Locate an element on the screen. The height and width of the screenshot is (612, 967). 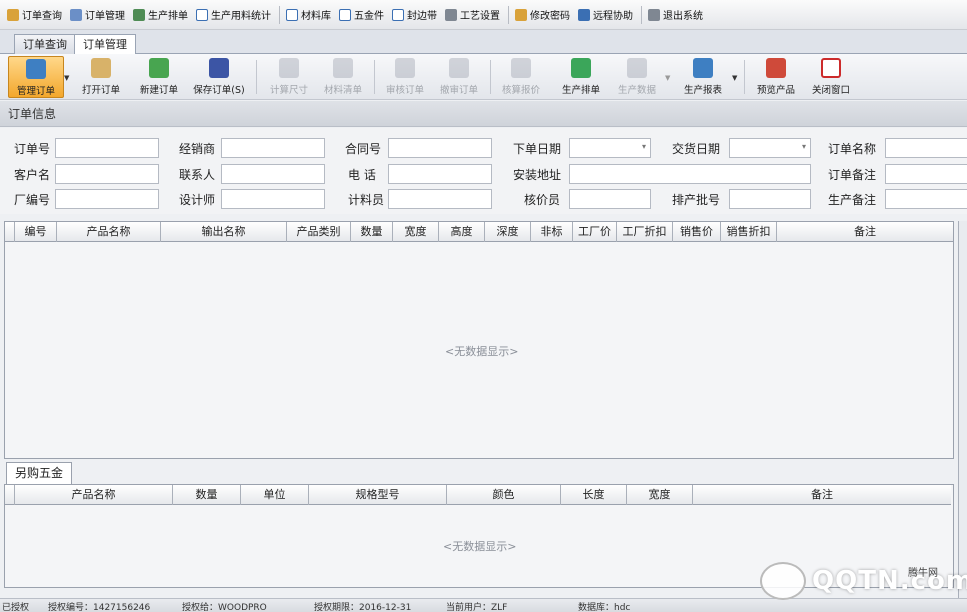
label-order-date: 下单日期 is located at coordinates (537, 149).